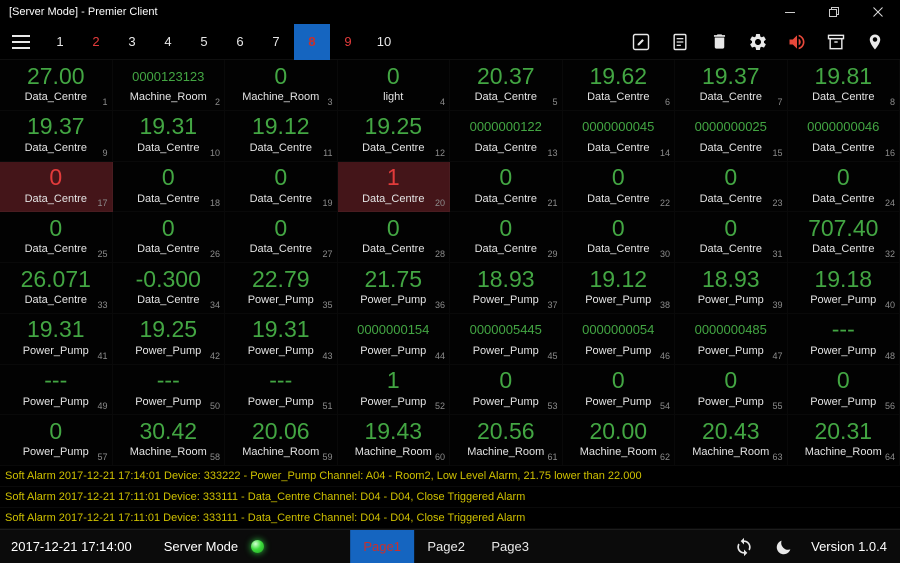 Image resolution: width=900 pixels, height=563 pixels. What do you see at coordinates (619, 440) in the screenshot?
I see `grid-cell-62: 20.00 Machine_Room 62` at bounding box center [619, 440].